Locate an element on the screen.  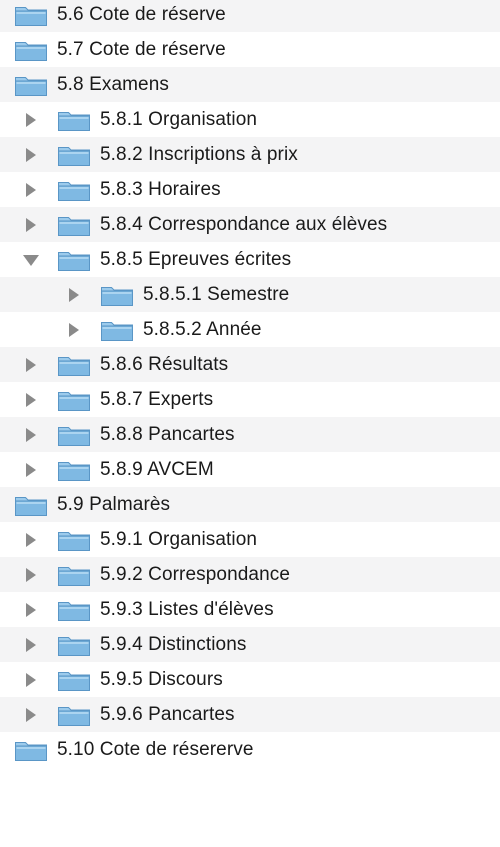
tree-row: 5.9.2 Correspondance is located at coordinates (250, 574).